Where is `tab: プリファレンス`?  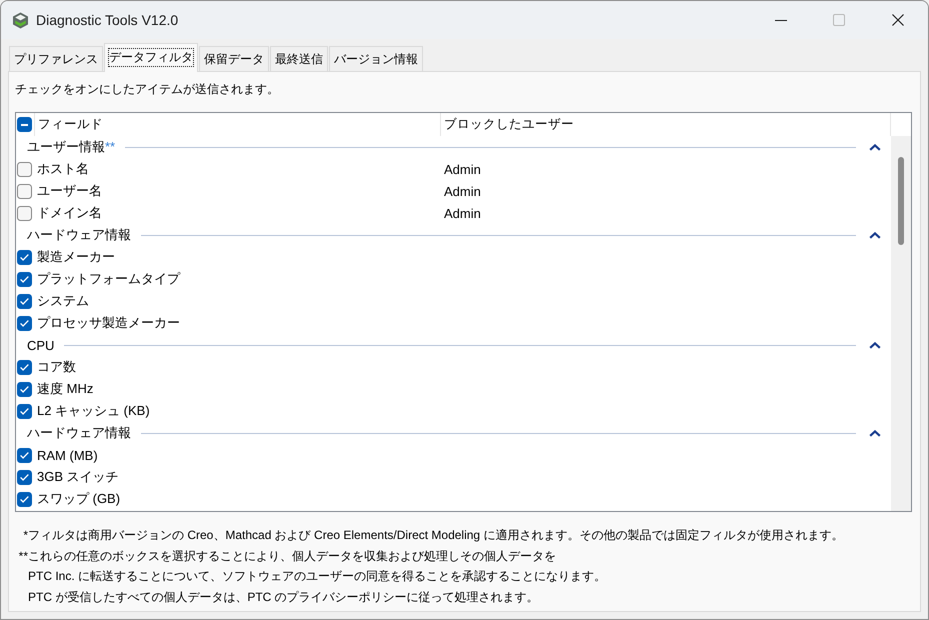 tab: プリファレンス is located at coordinates (56, 58).